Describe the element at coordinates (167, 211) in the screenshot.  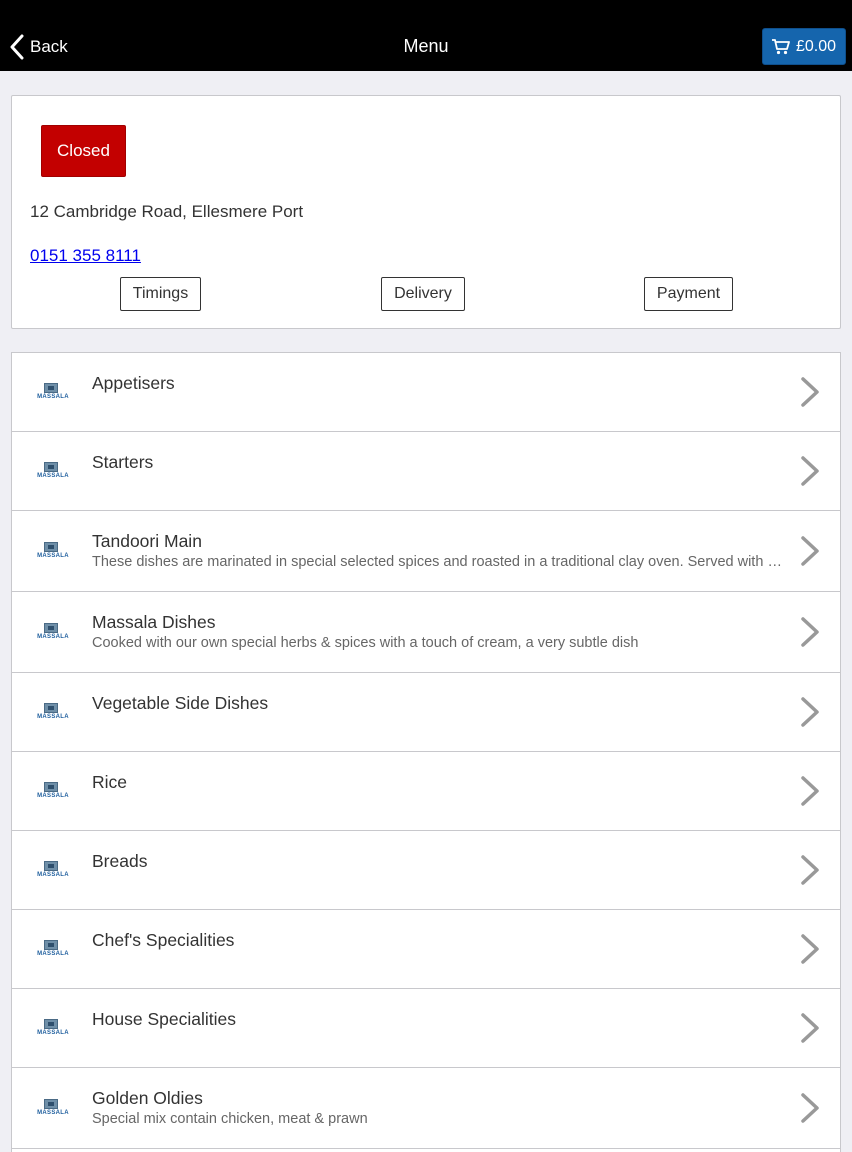
I see `restaurant-address: 12 Cambridge Road, Ellesmere Port` at that location.